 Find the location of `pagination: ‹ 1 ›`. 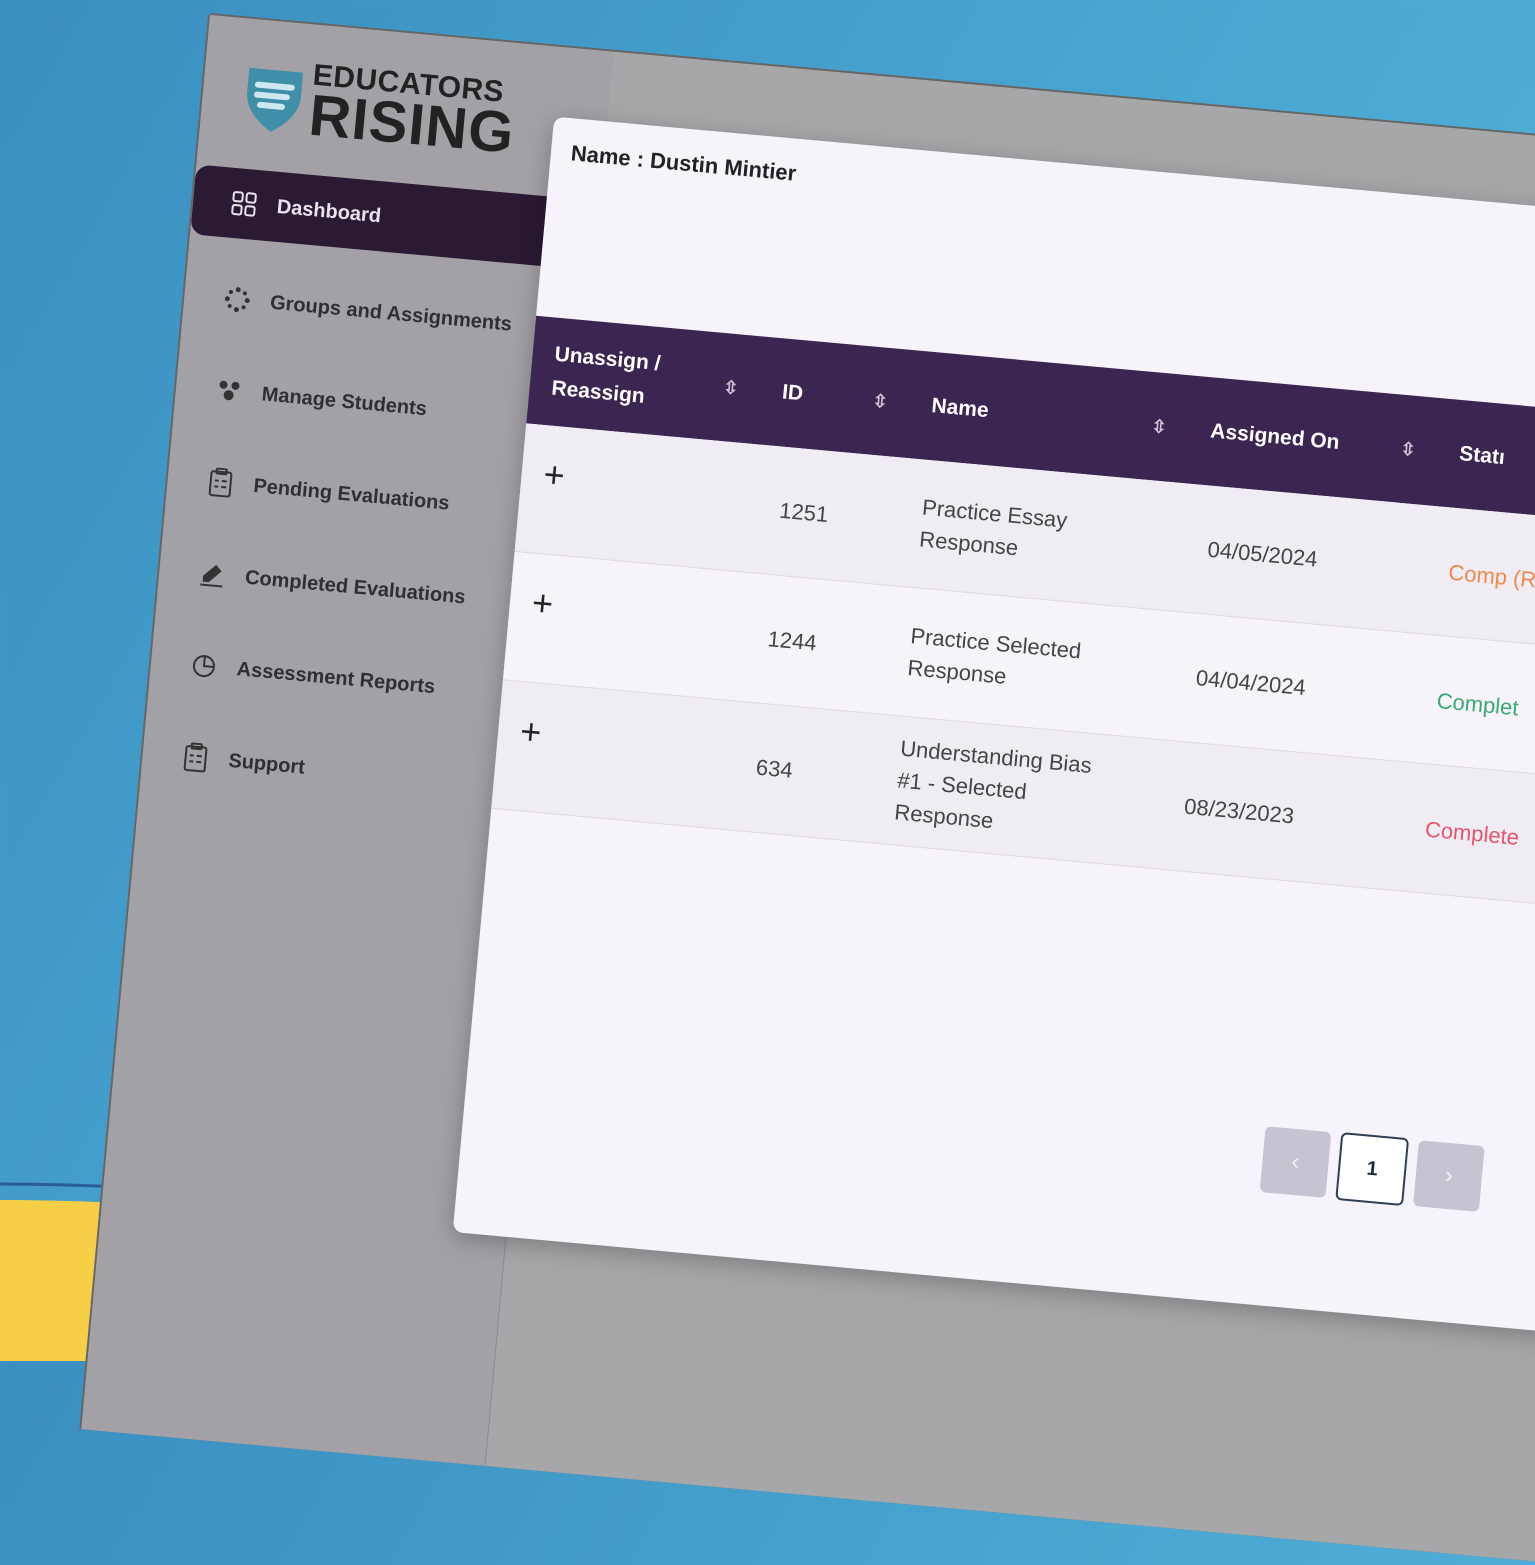

pagination: ‹ 1 › is located at coordinates (1377, 1169).